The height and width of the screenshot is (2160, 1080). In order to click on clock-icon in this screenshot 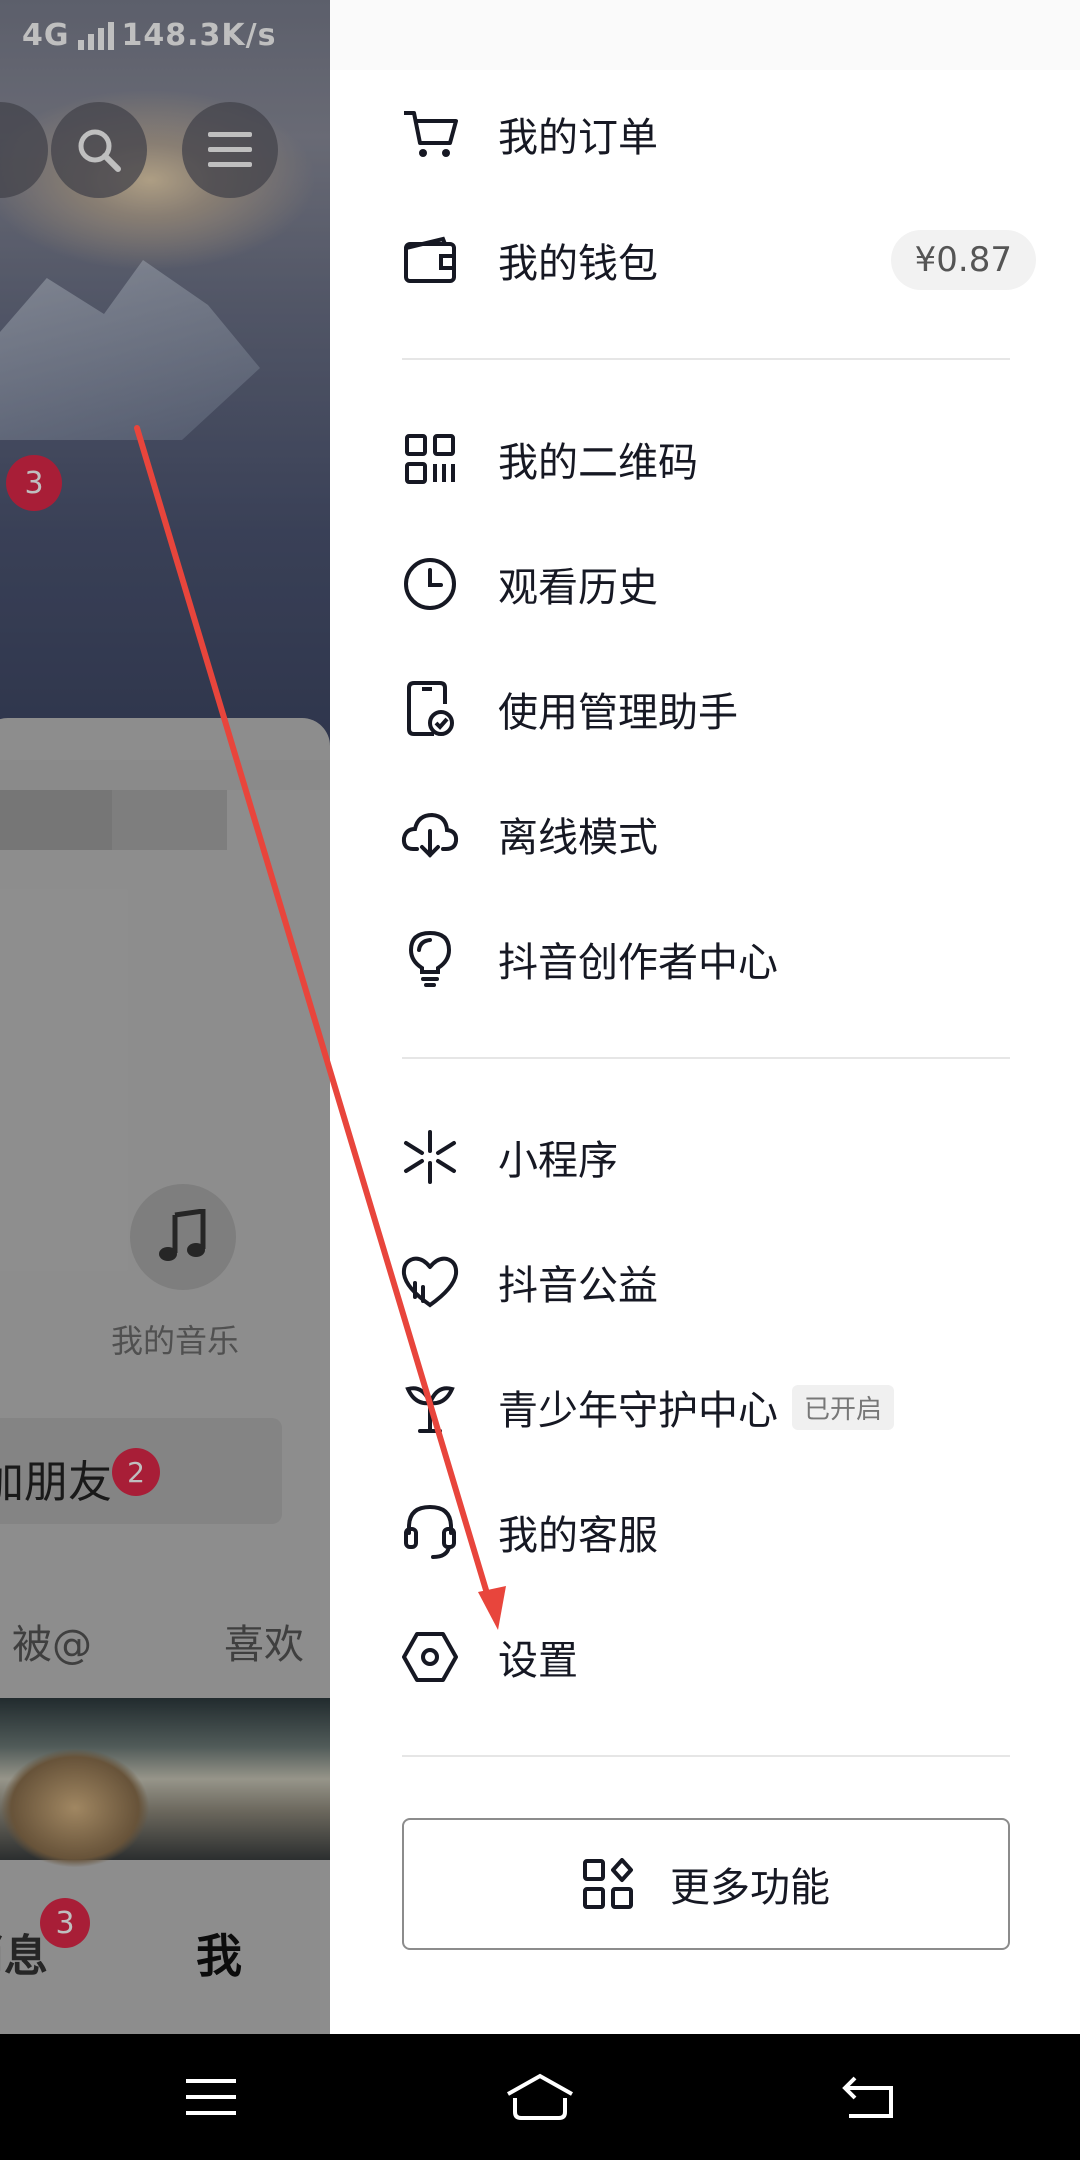, I will do `click(430, 584)`.